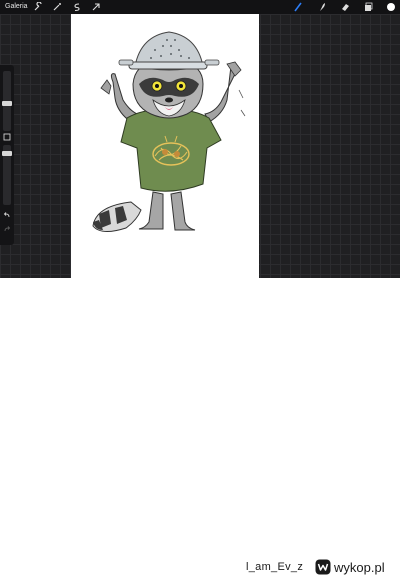  What do you see at coordinates (171, 150) in the screenshot?
I see `green-tshirt` at bounding box center [171, 150].